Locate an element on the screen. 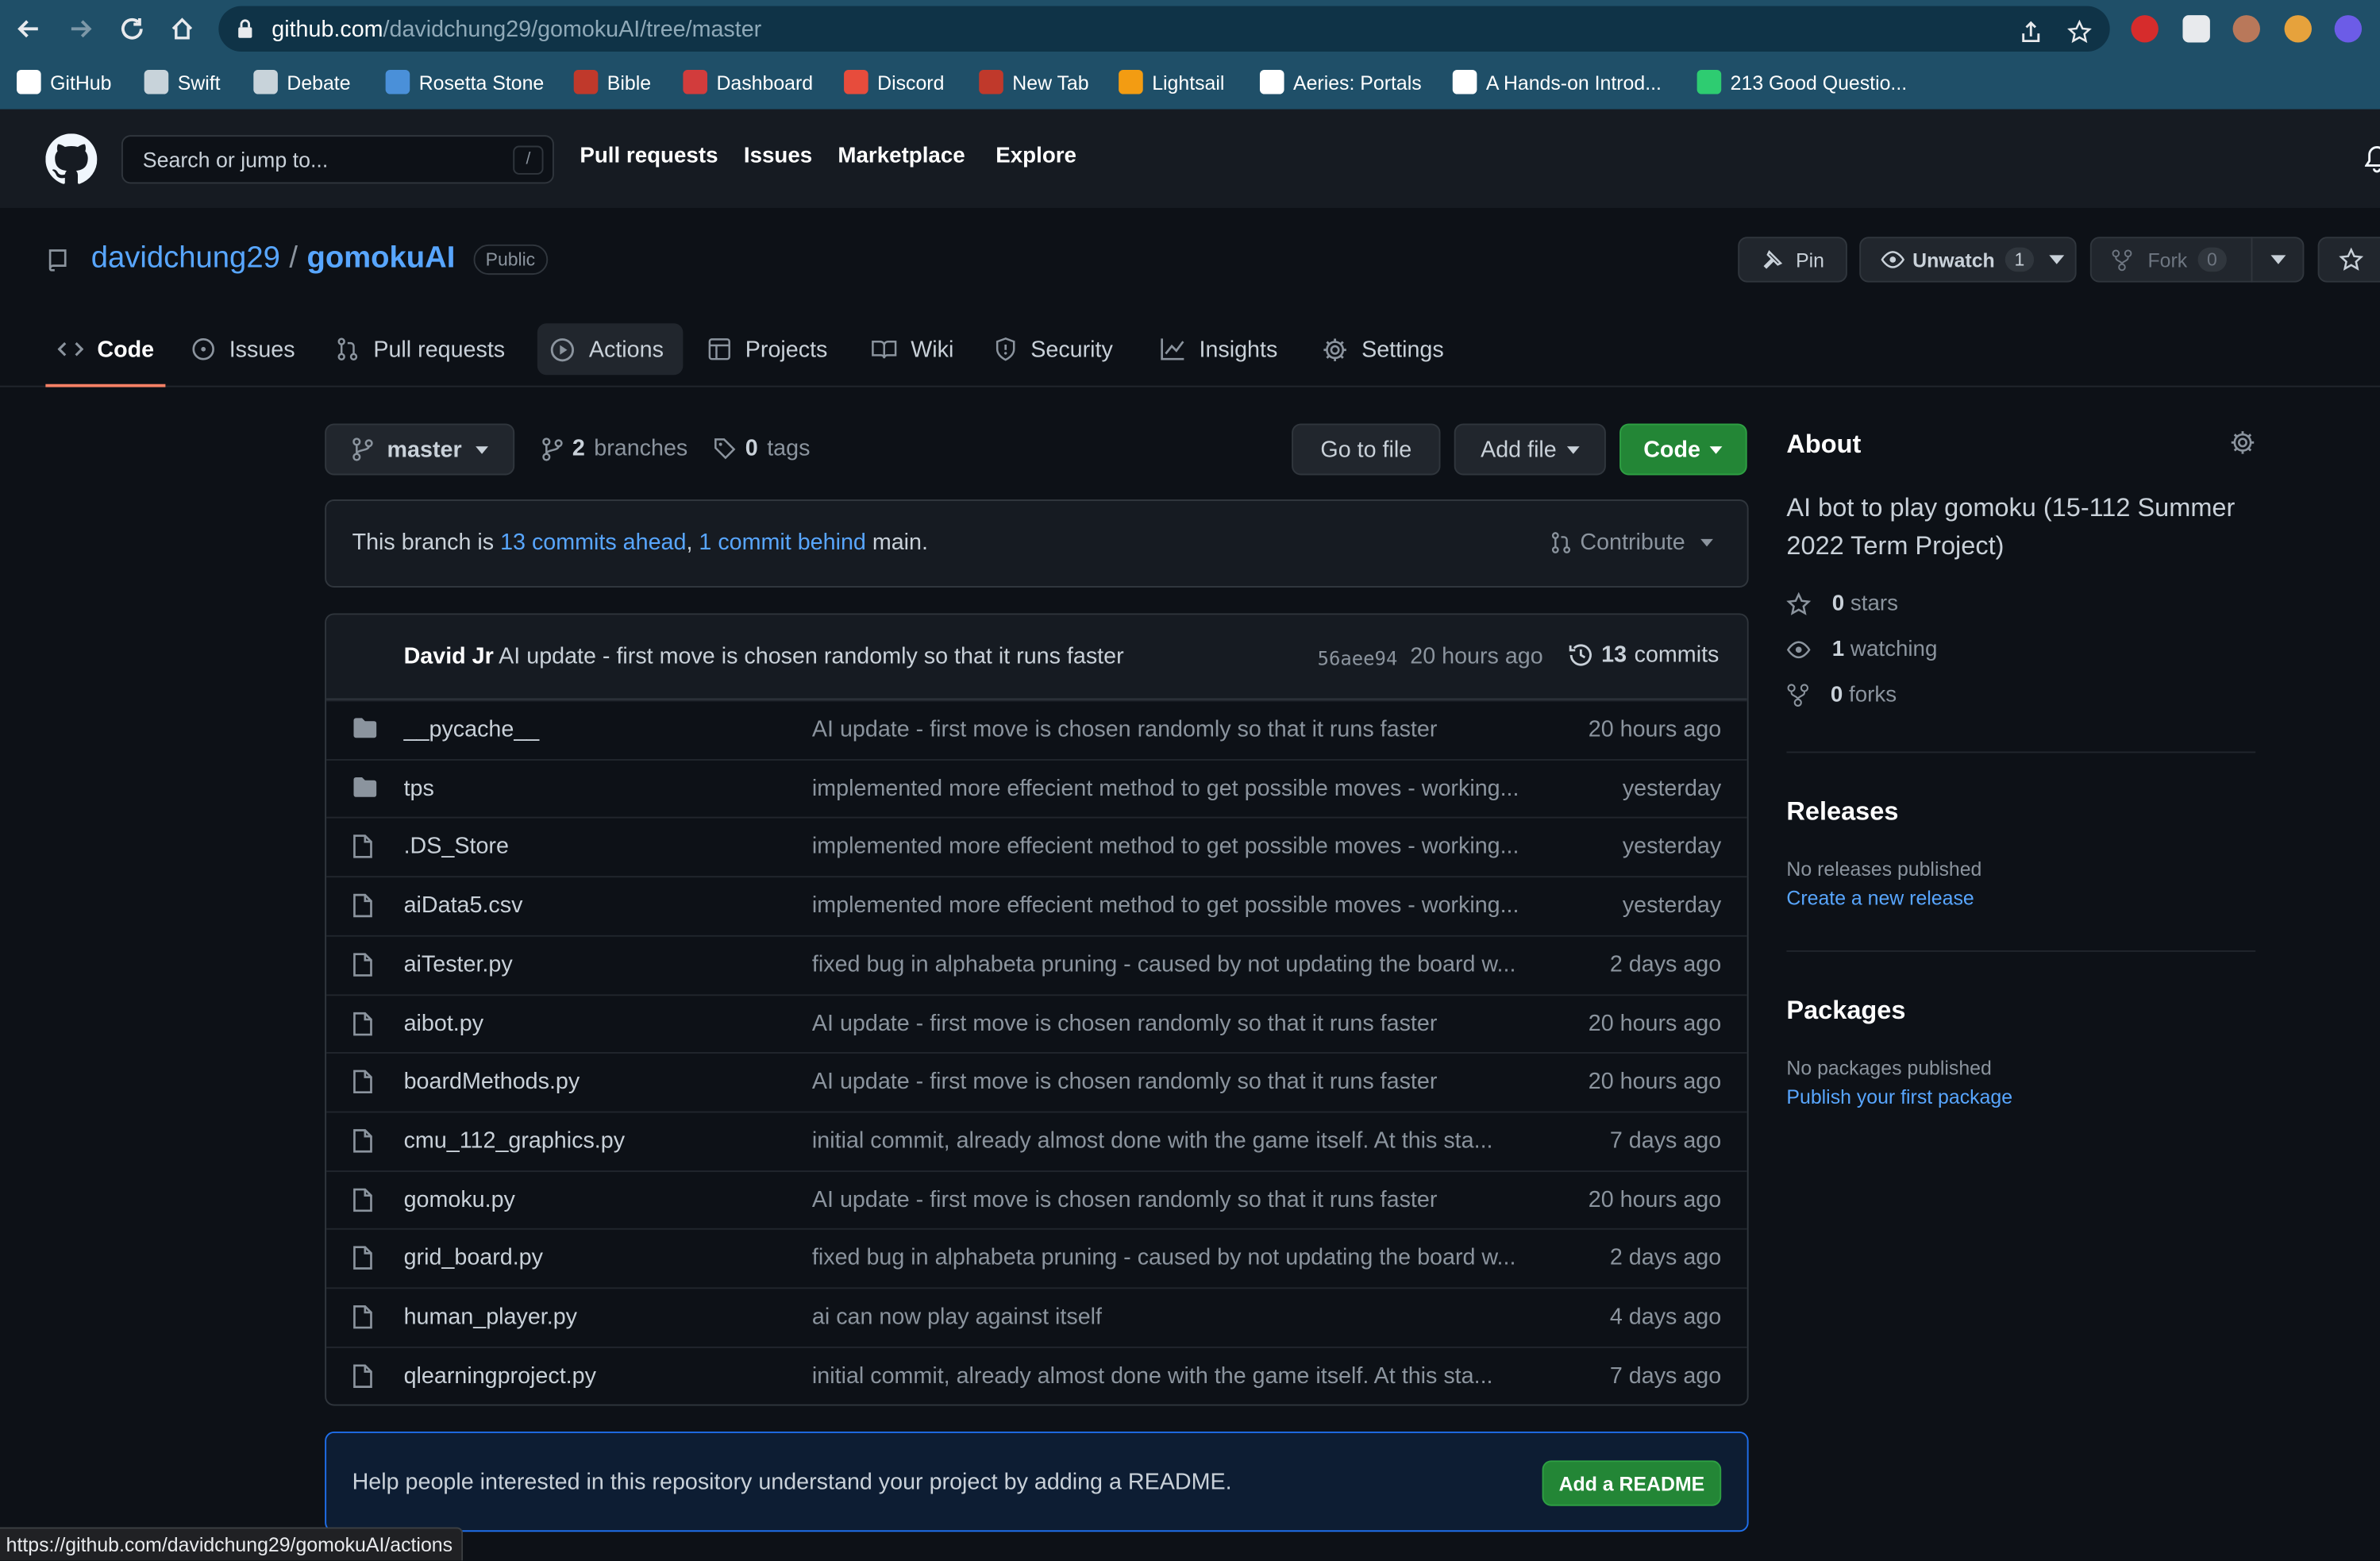 The width and height of the screenshot is (2380, 1561). packages-heading: Packages is located at coordinates (1845, 1011).